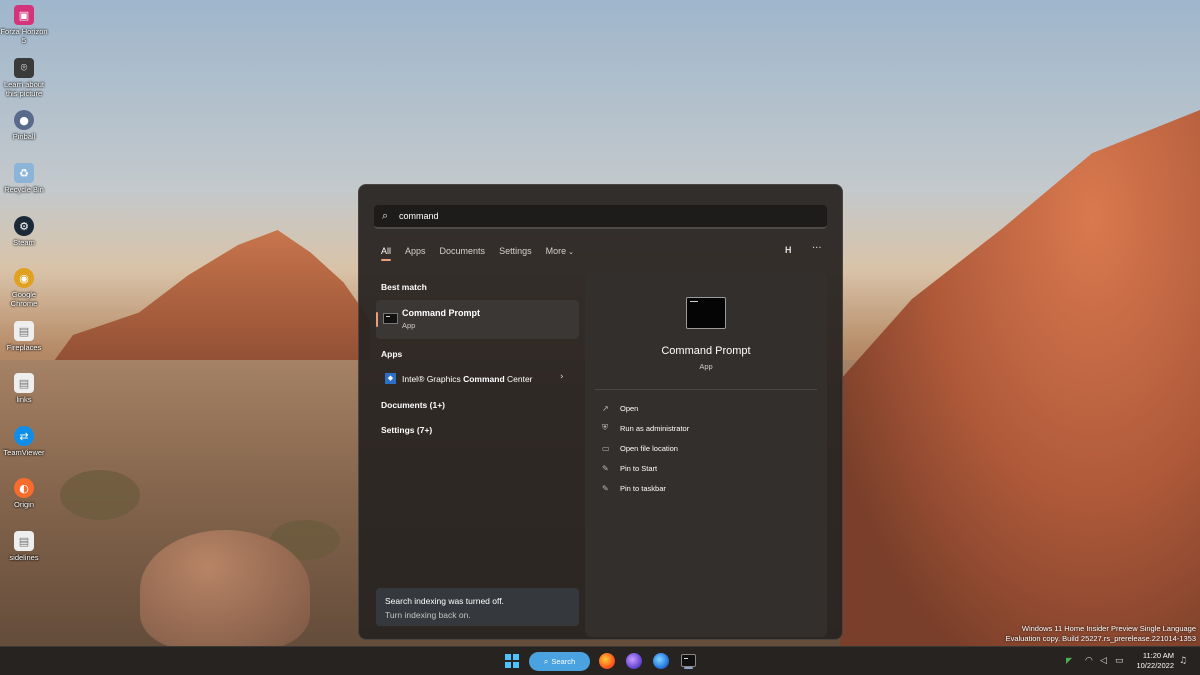 The height and width of the screenshot is (675, 1200). I want to click on wallpaper-bush, so click(100, 495).